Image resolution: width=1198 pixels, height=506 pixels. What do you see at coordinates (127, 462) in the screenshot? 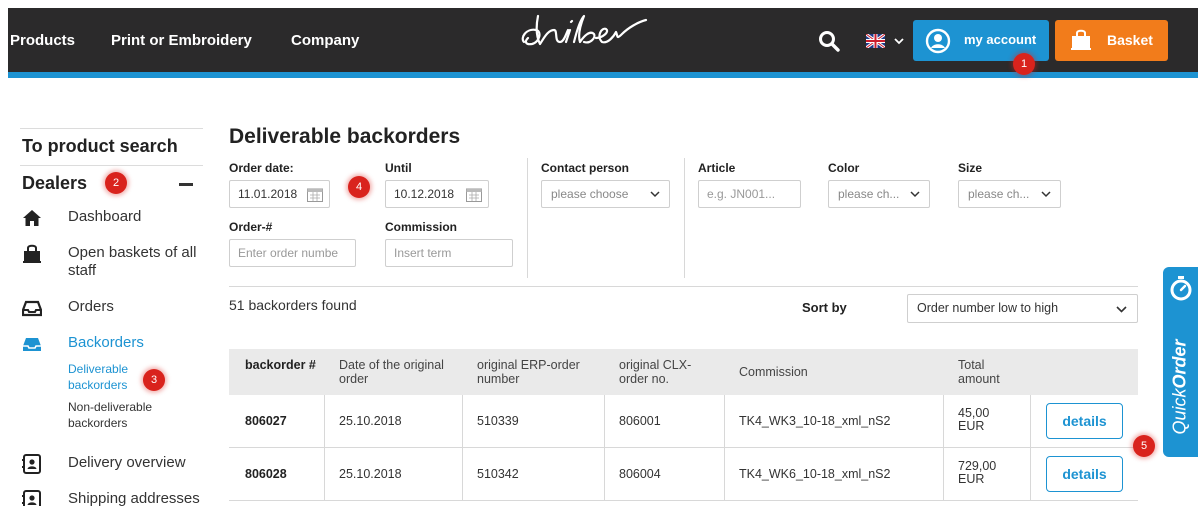
I see `sidebar-item-label: Delivery overview` at bounding box center [127, 462].